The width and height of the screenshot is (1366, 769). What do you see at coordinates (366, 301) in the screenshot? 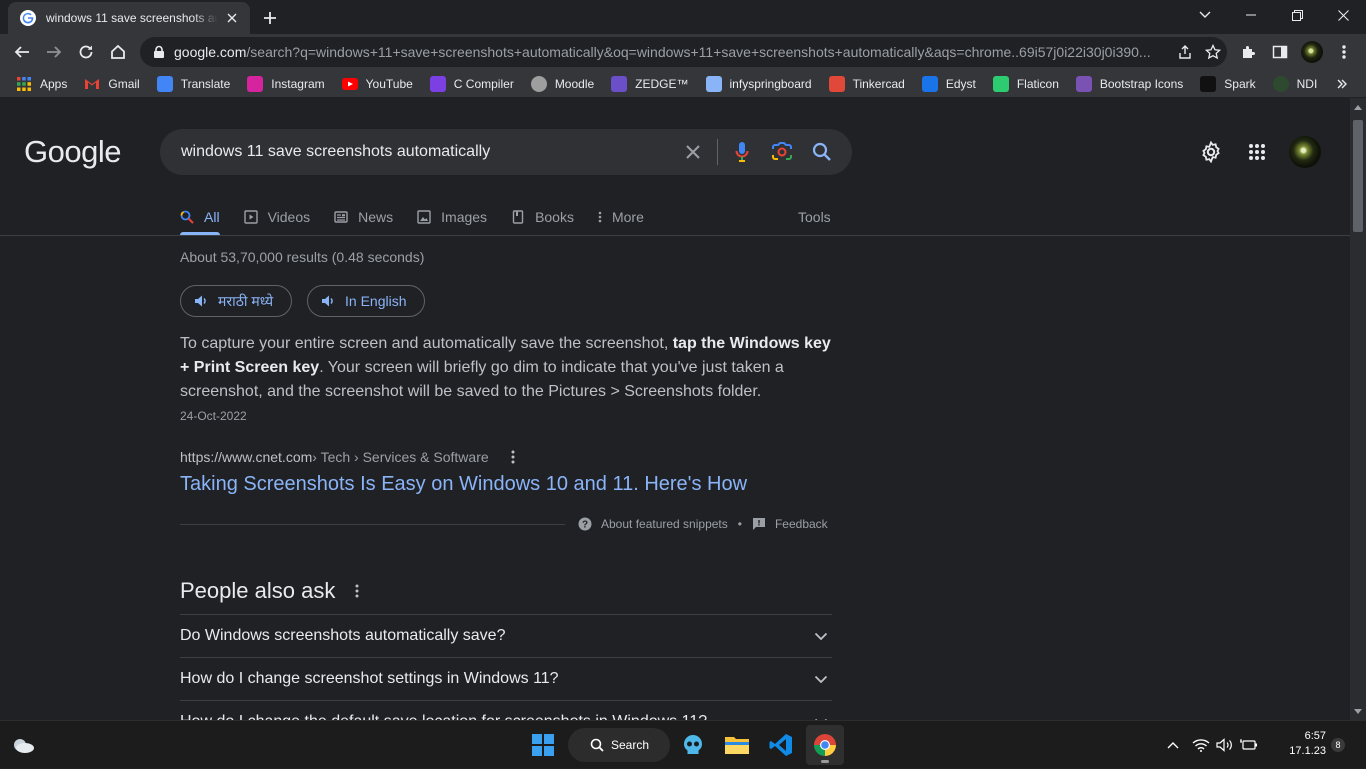
I see `listen-english-chip: In English` at bounding box center [366, 301].